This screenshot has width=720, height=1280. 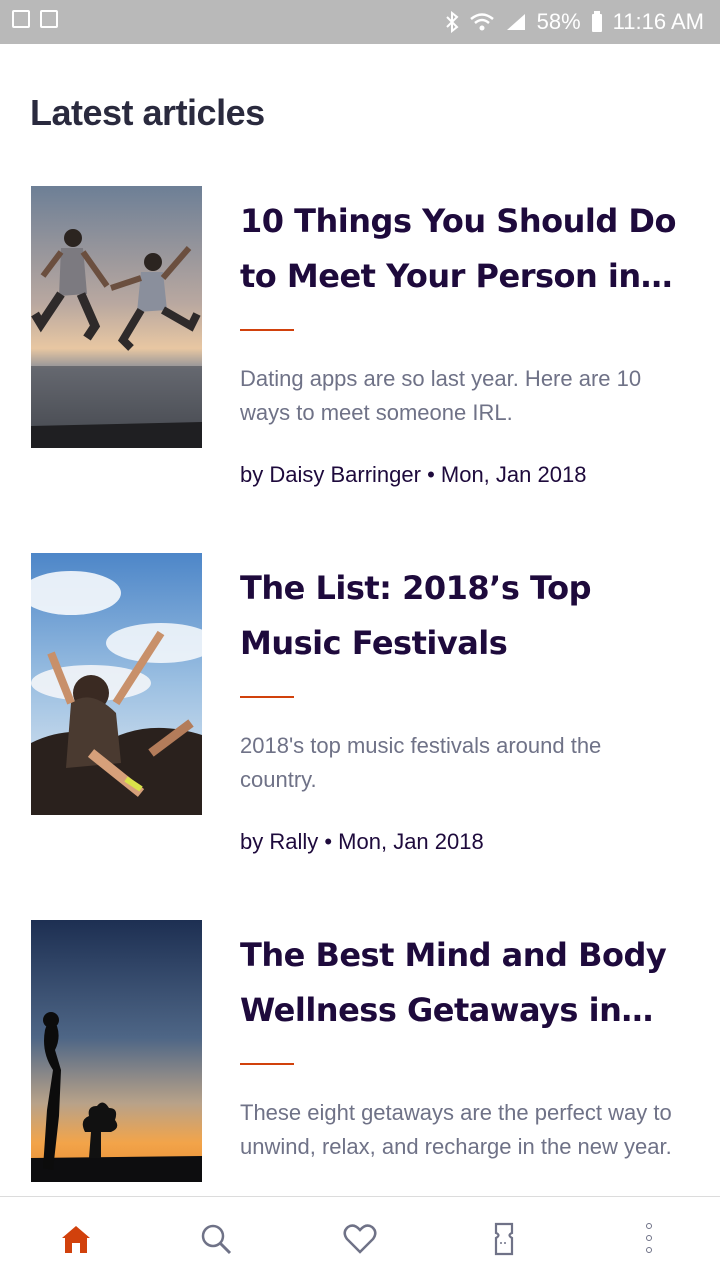 What do you see at coordinates (658, 21) in the screenshot?
I see `clock: 11:16 AM` at bounding box center [658, 21].